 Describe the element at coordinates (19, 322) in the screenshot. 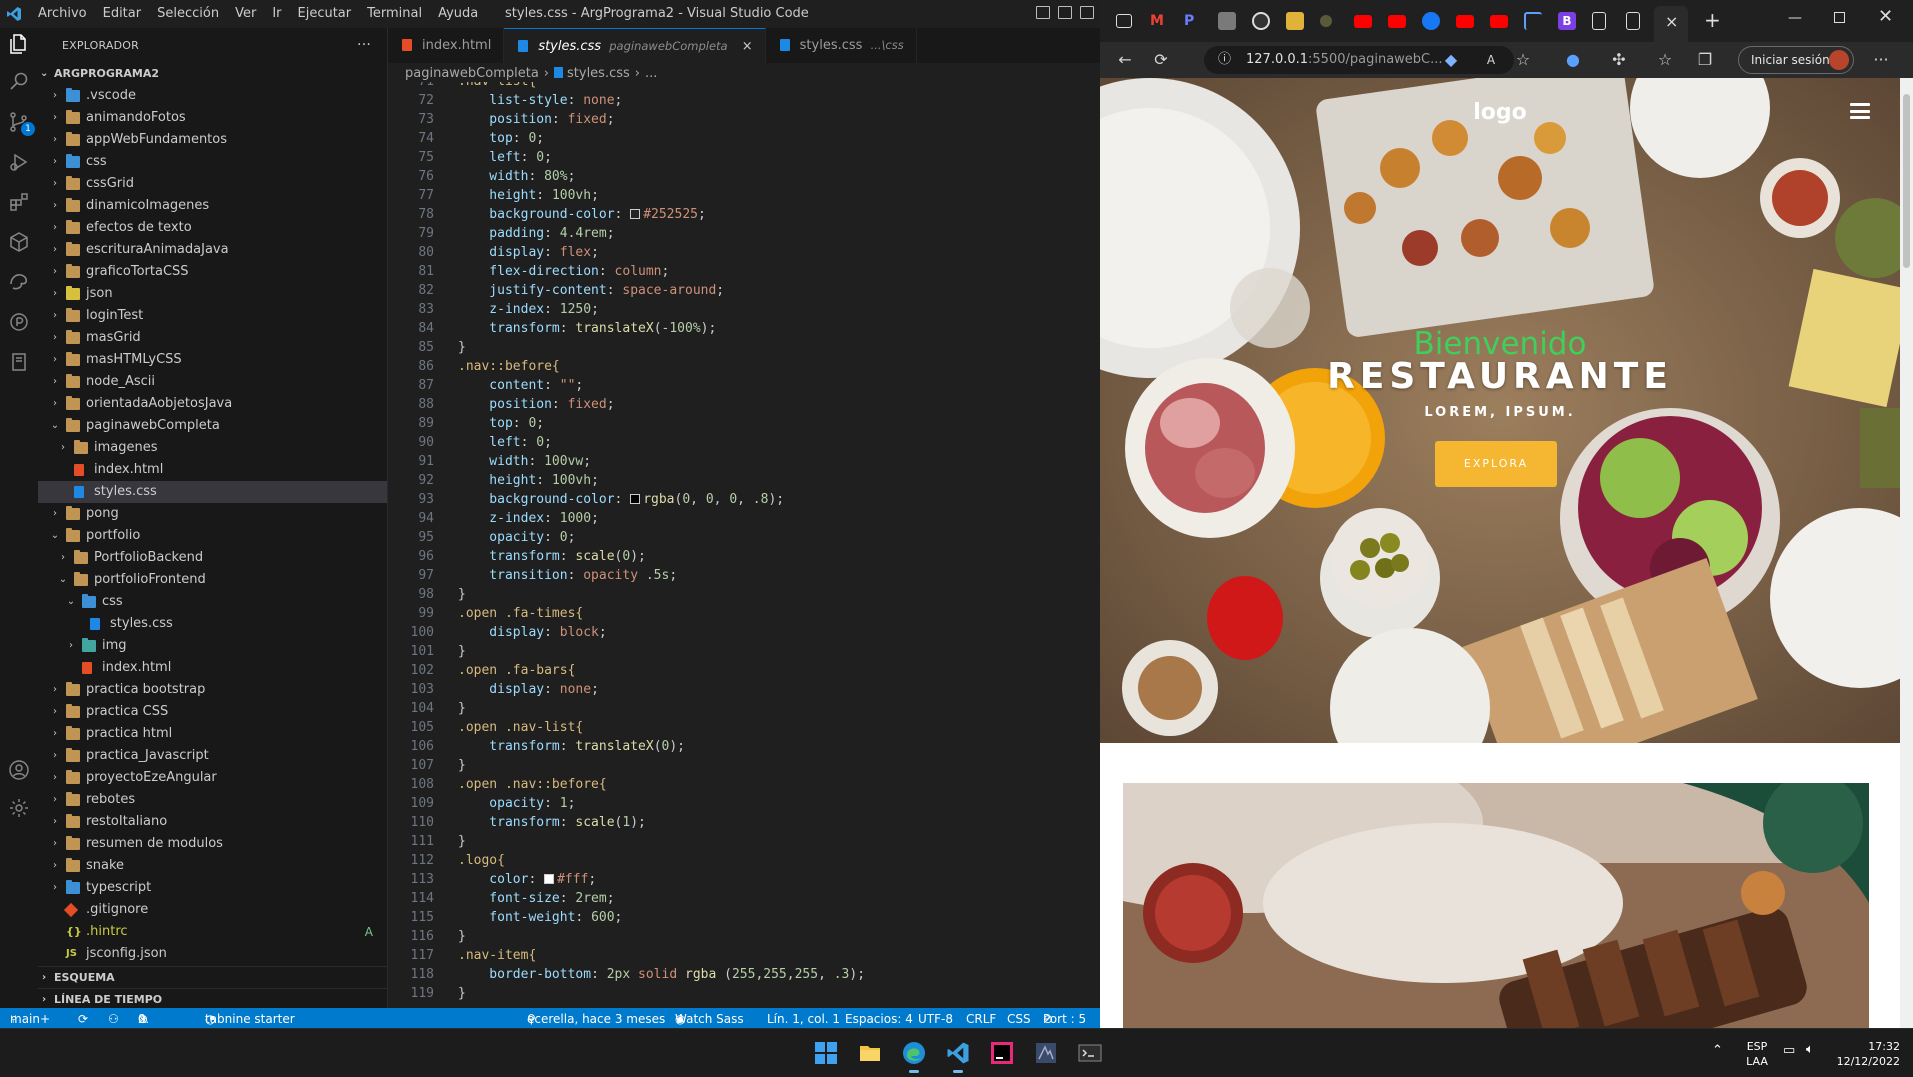

I see `timeline-view-icon` at that location.